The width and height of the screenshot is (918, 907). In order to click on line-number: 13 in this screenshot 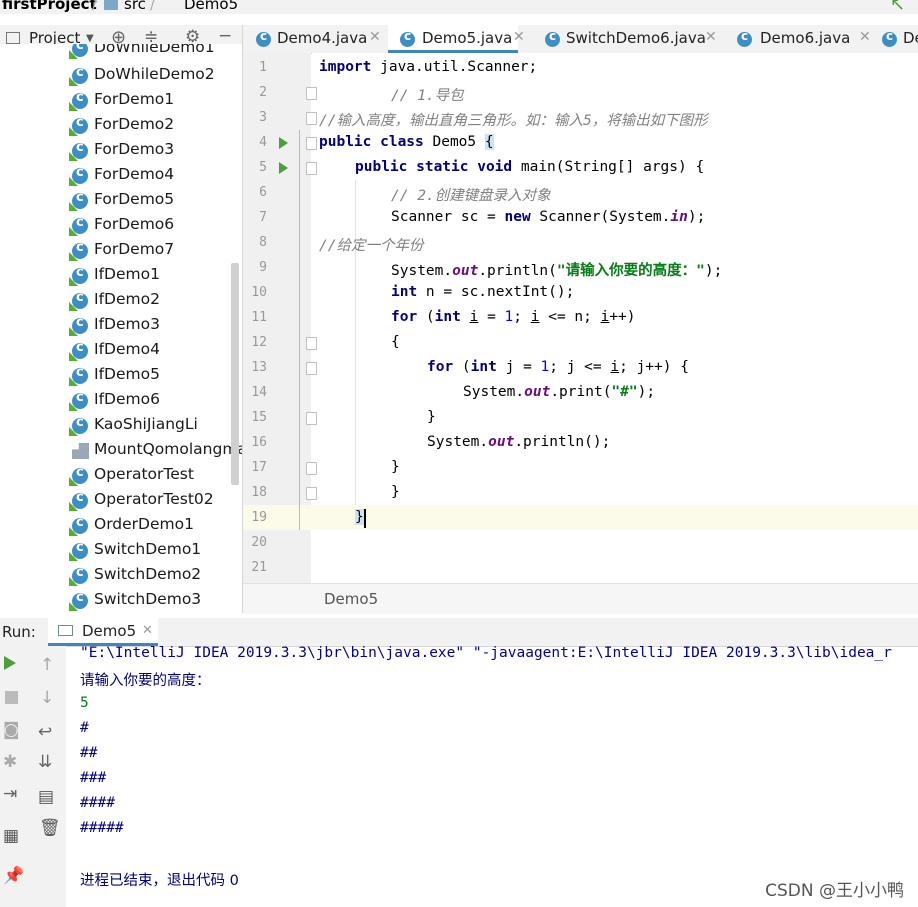, I will do `click(259, 367)`.